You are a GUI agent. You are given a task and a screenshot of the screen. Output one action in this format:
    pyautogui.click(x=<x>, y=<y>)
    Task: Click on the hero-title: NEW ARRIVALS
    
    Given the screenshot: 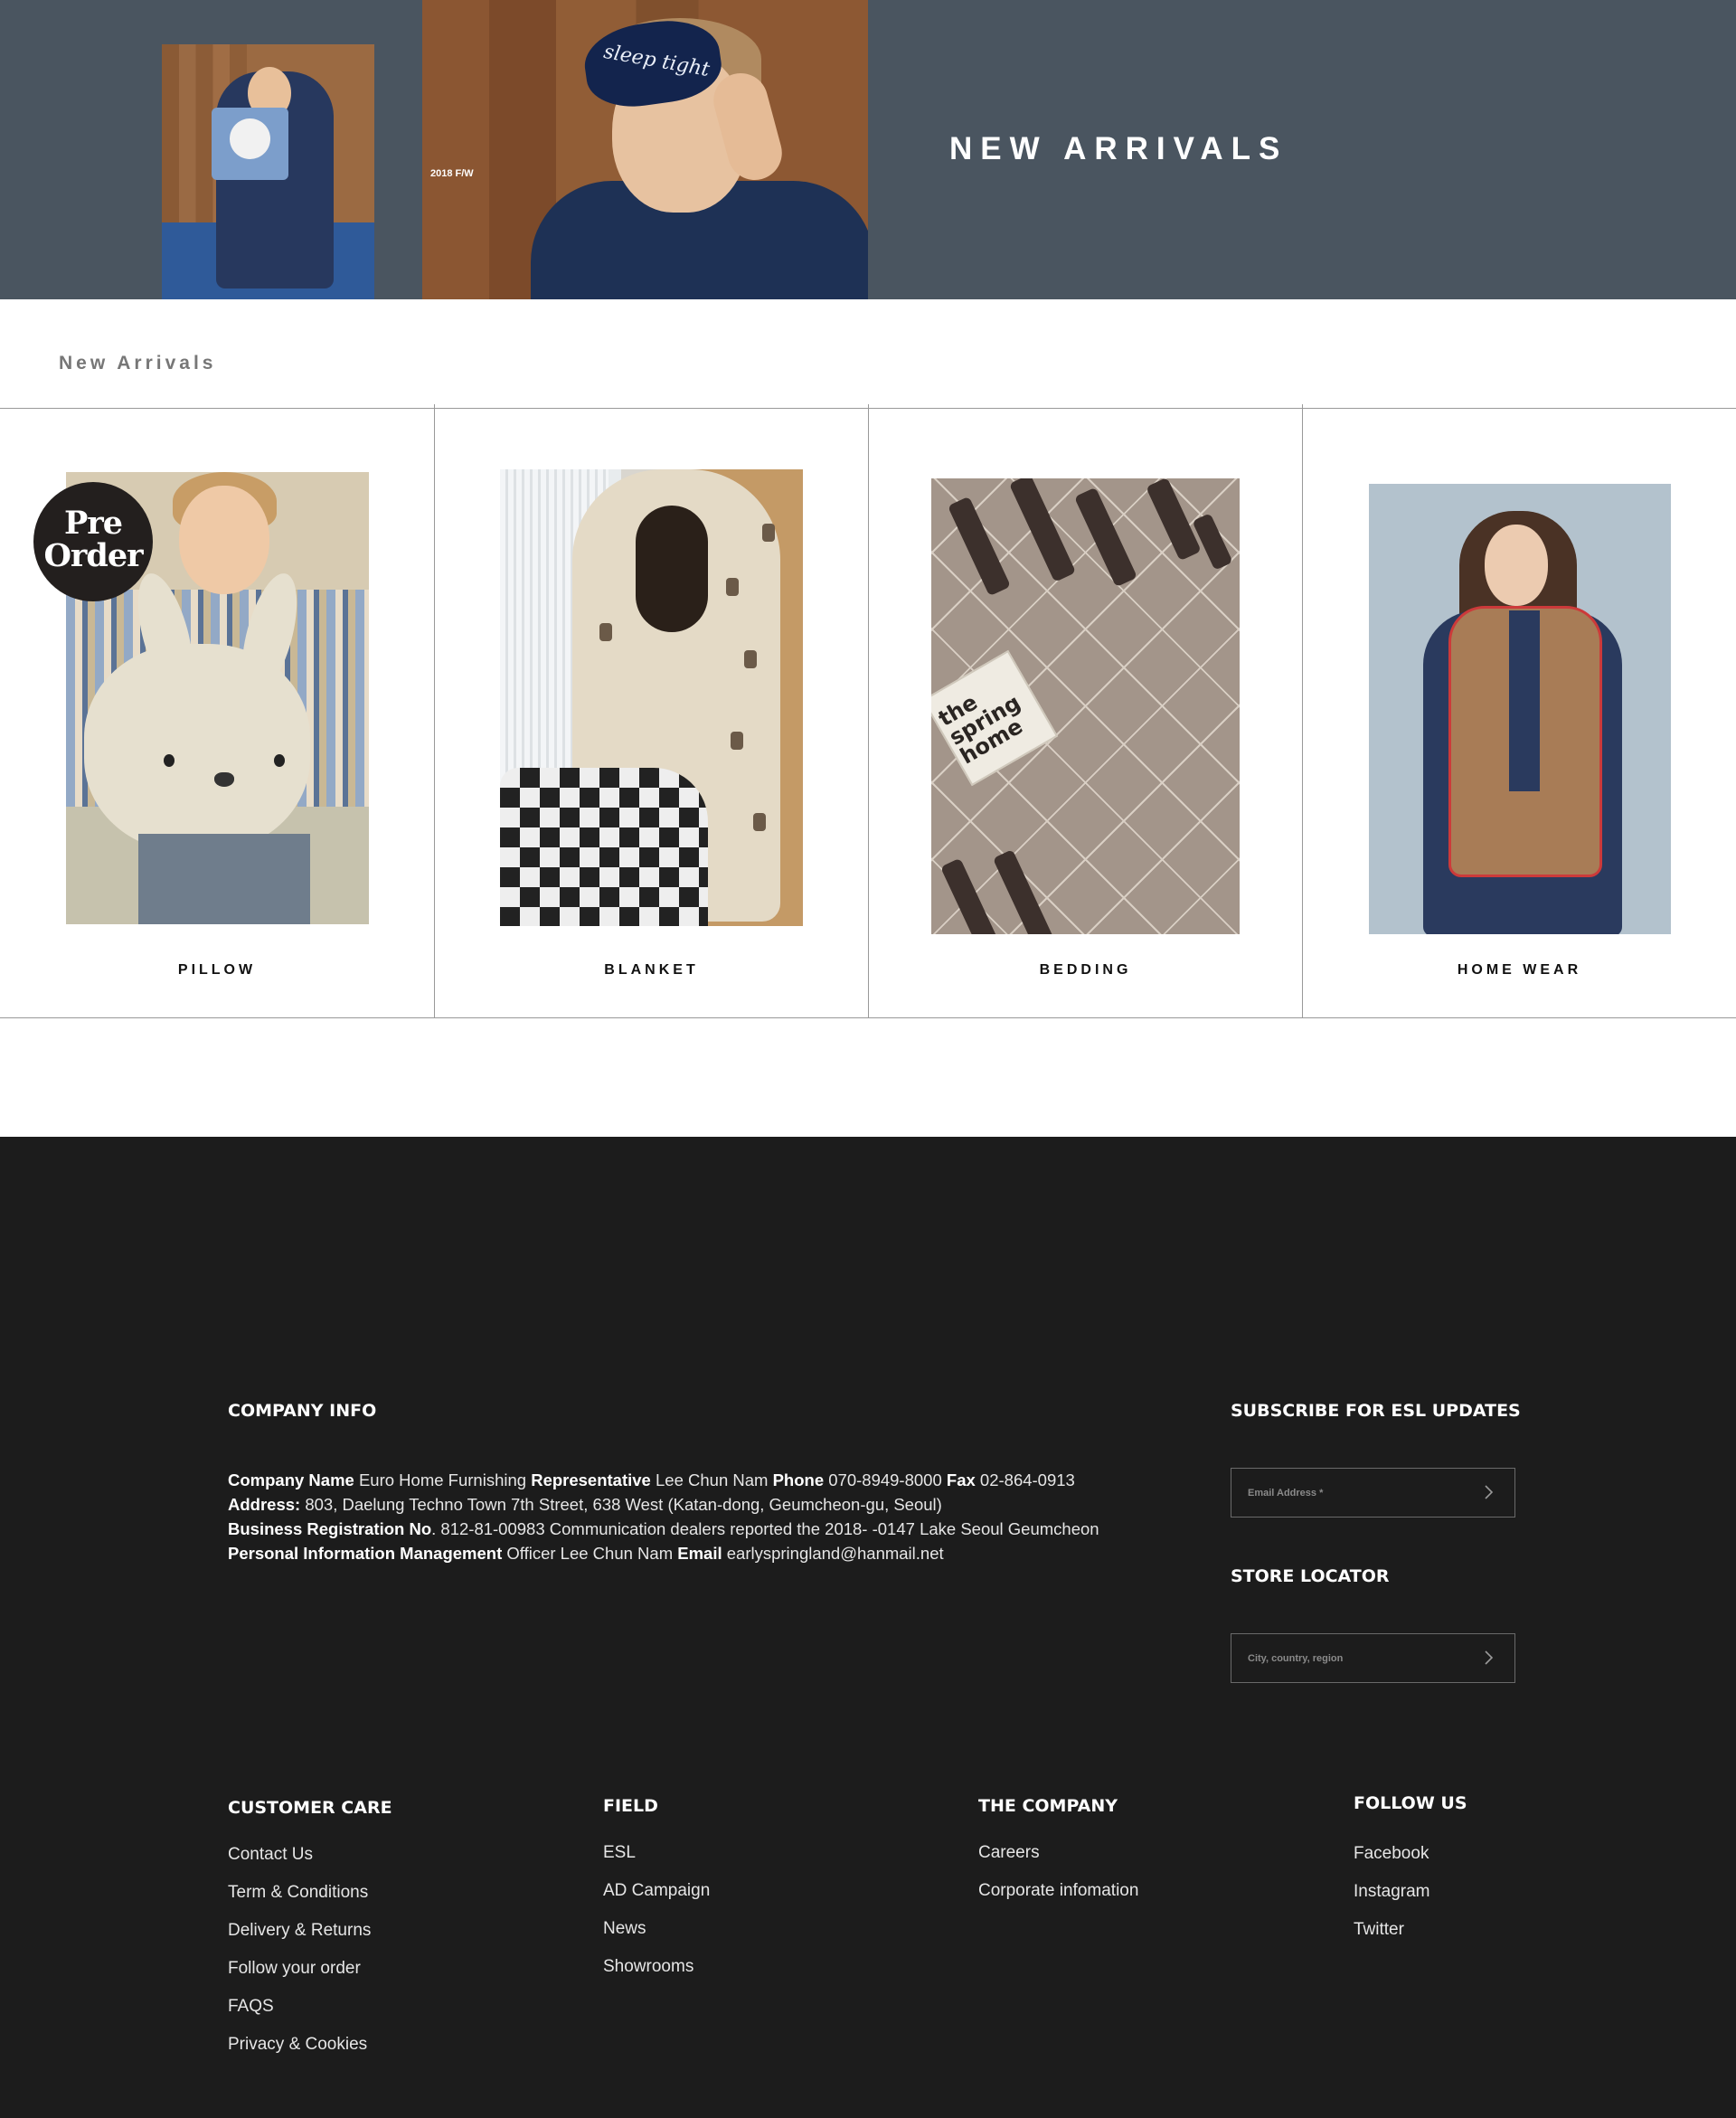 What is the action you would take?
    pyautogui.click(x=1118, y=148)
    